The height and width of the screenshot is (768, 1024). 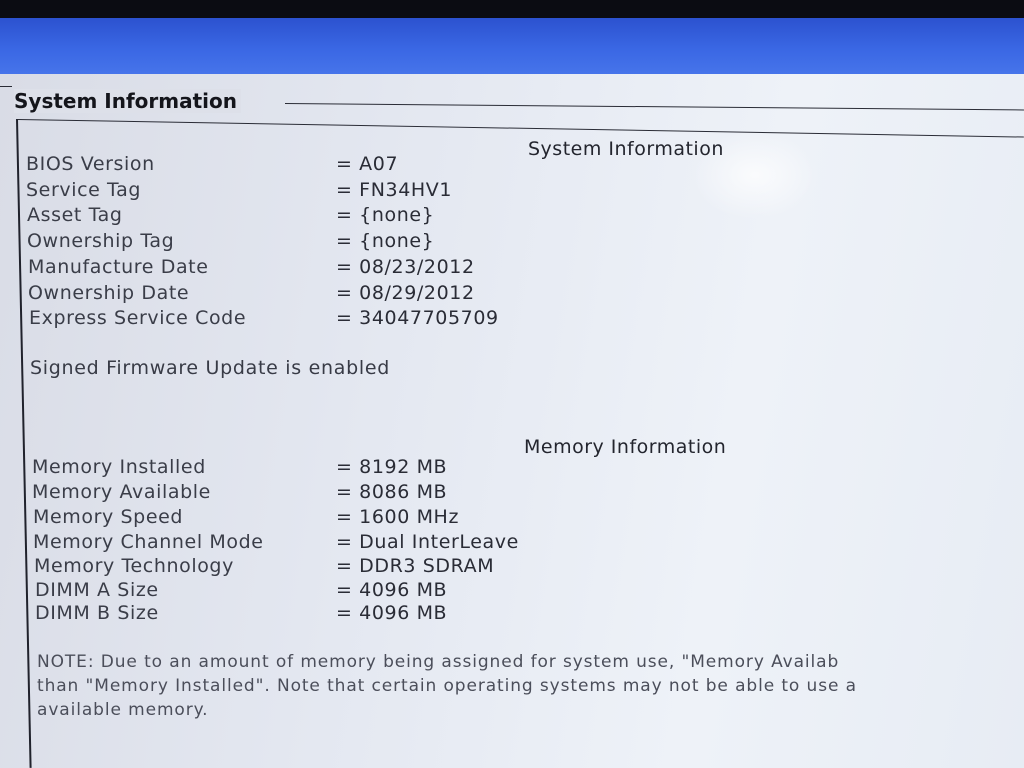 What do you see at coordinates (134, 566) in the screenshot?
I see `memory-label: Memory Technology` at bounding box center [134, 566].